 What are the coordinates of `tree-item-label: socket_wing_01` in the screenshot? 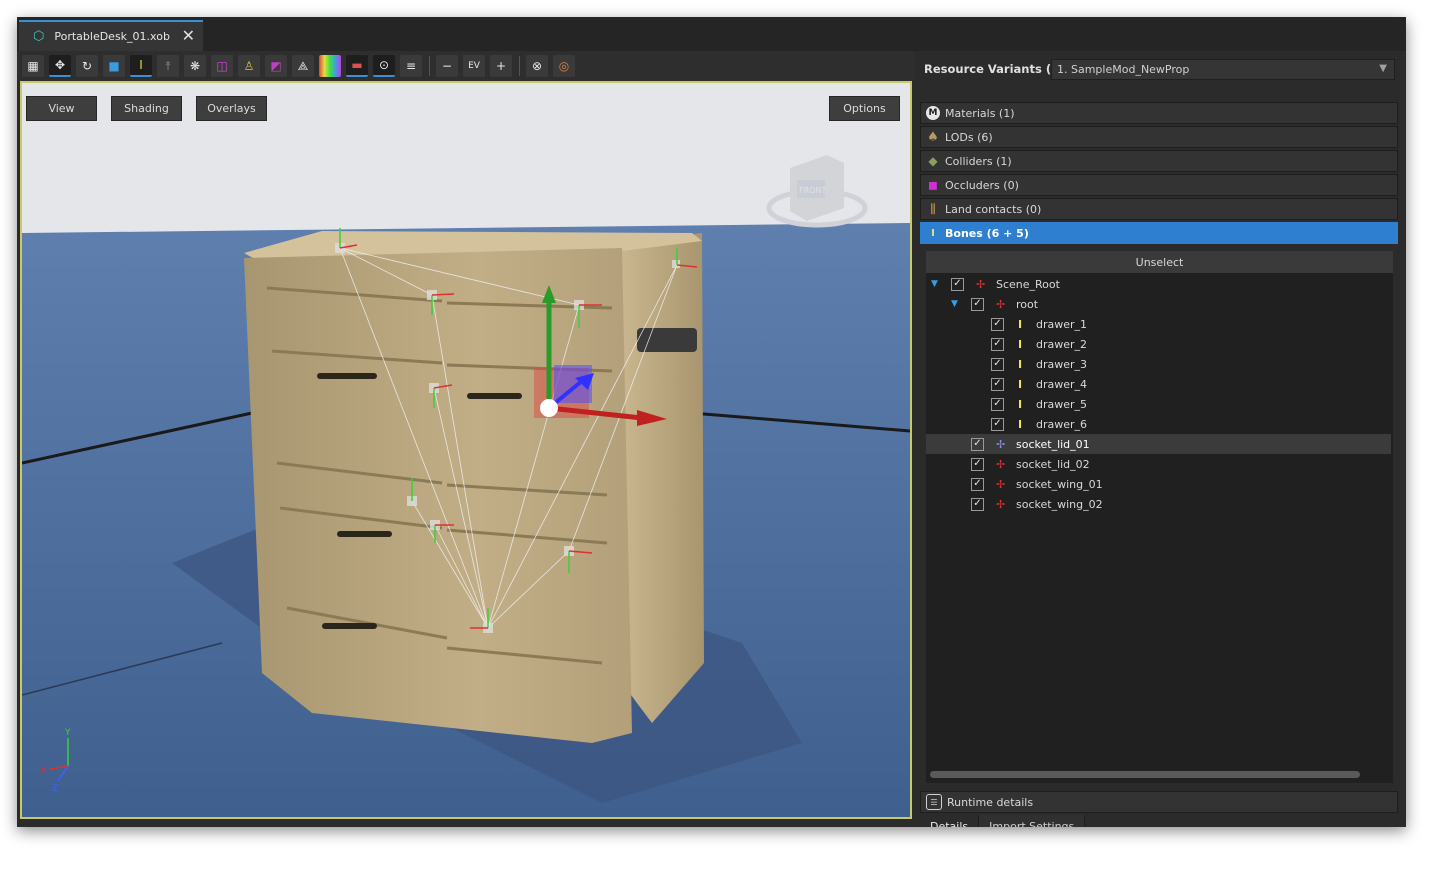 It's located at (1059, 484).